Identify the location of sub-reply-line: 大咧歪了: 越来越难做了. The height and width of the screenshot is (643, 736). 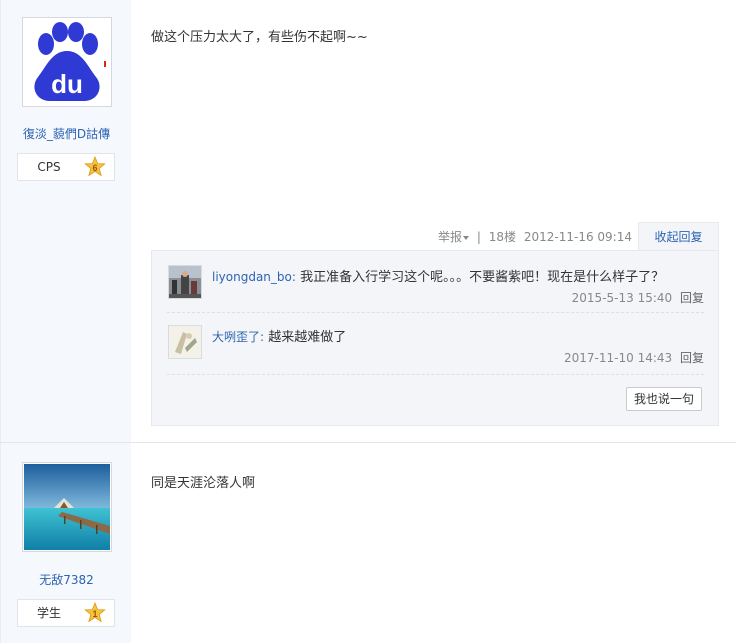
(279, 335).